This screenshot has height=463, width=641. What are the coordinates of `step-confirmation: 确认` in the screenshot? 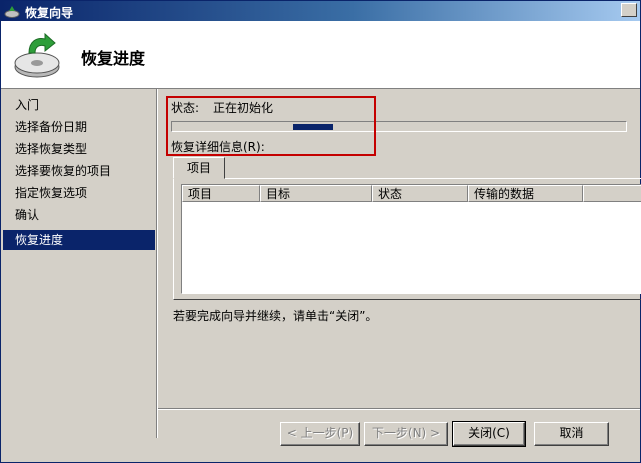 It's located at (27, 215).